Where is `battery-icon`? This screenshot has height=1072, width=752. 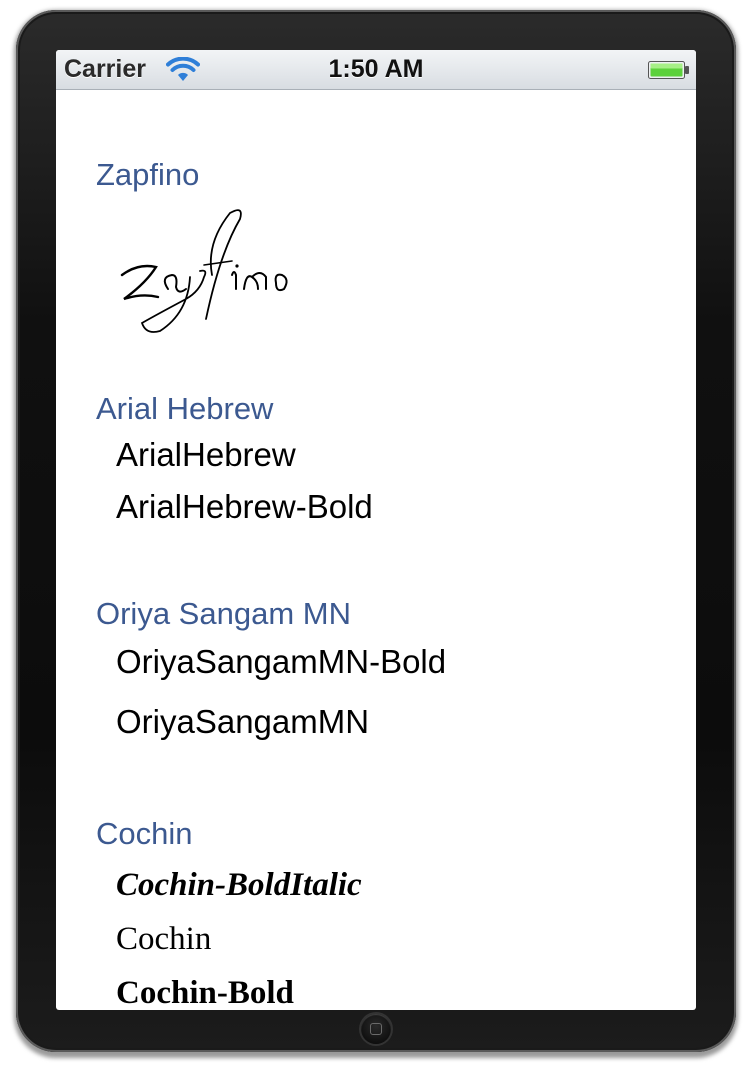 battery-icon is located at coordinates (668, 70).